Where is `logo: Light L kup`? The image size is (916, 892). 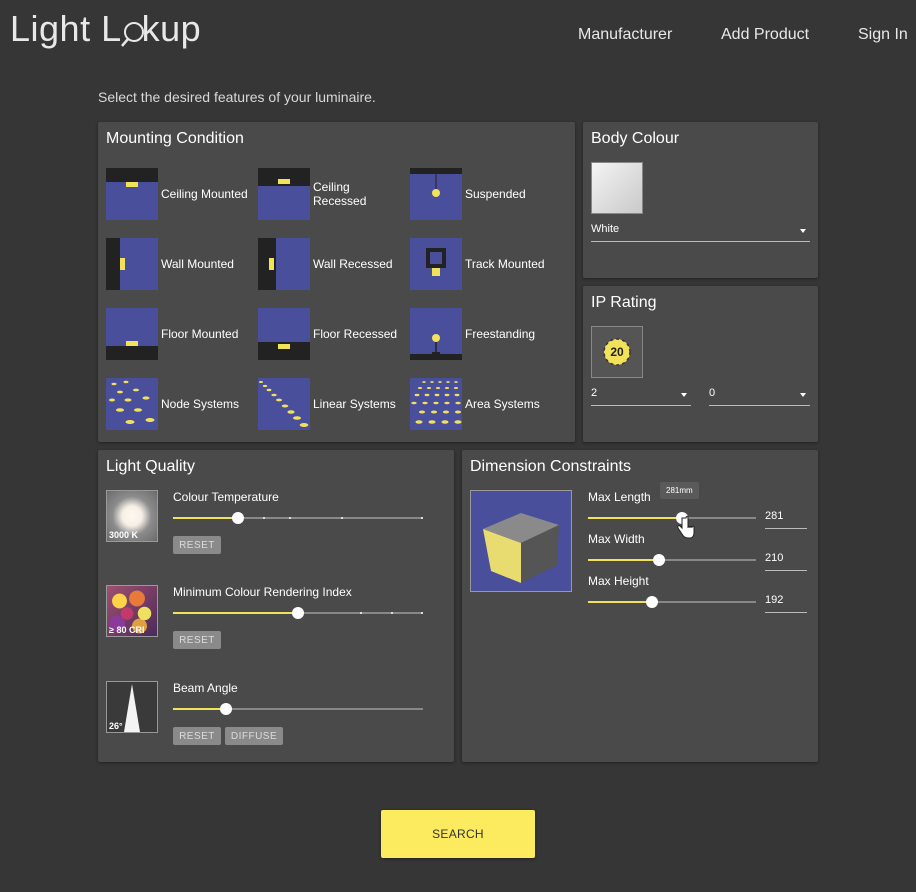
logo: Light L kup is located at coordinates (105, 29).